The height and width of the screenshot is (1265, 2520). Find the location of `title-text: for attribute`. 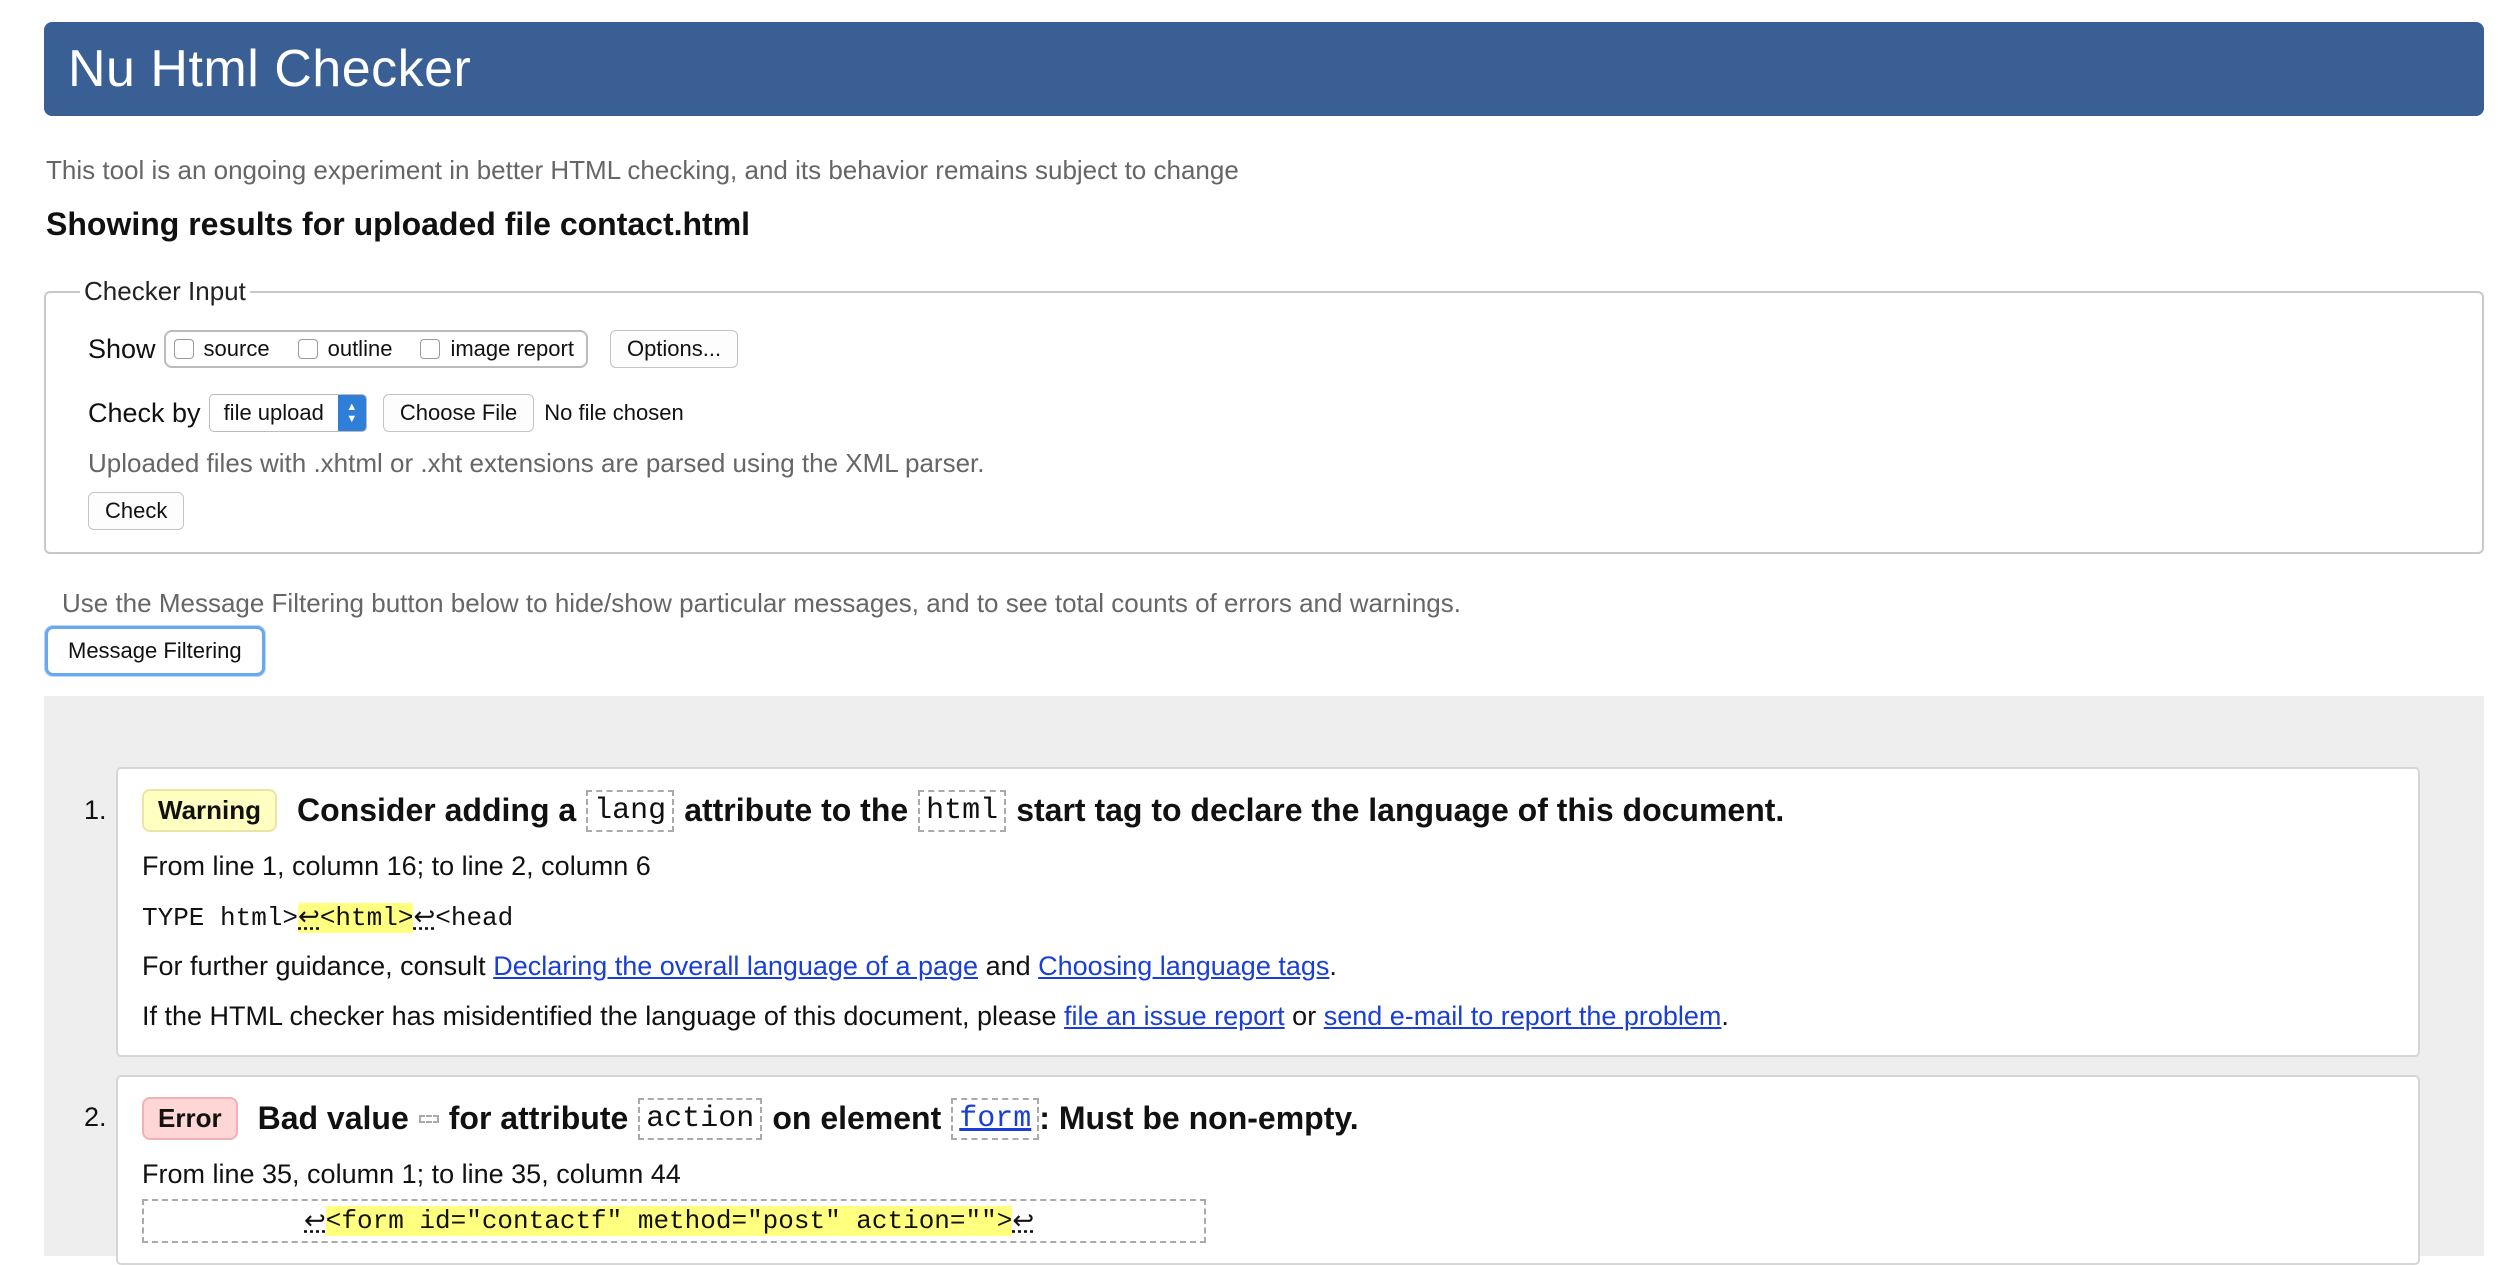

title-text: for attribute is located at coordinates (538, 1118).